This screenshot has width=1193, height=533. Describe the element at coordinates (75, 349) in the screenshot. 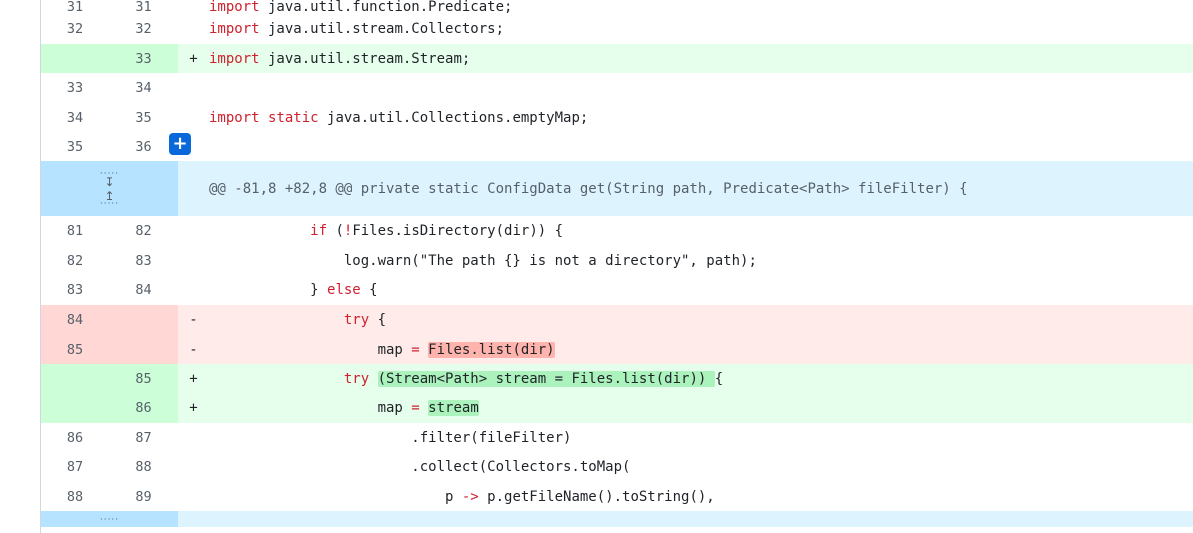

I see `old-line-number: 85` at that location.